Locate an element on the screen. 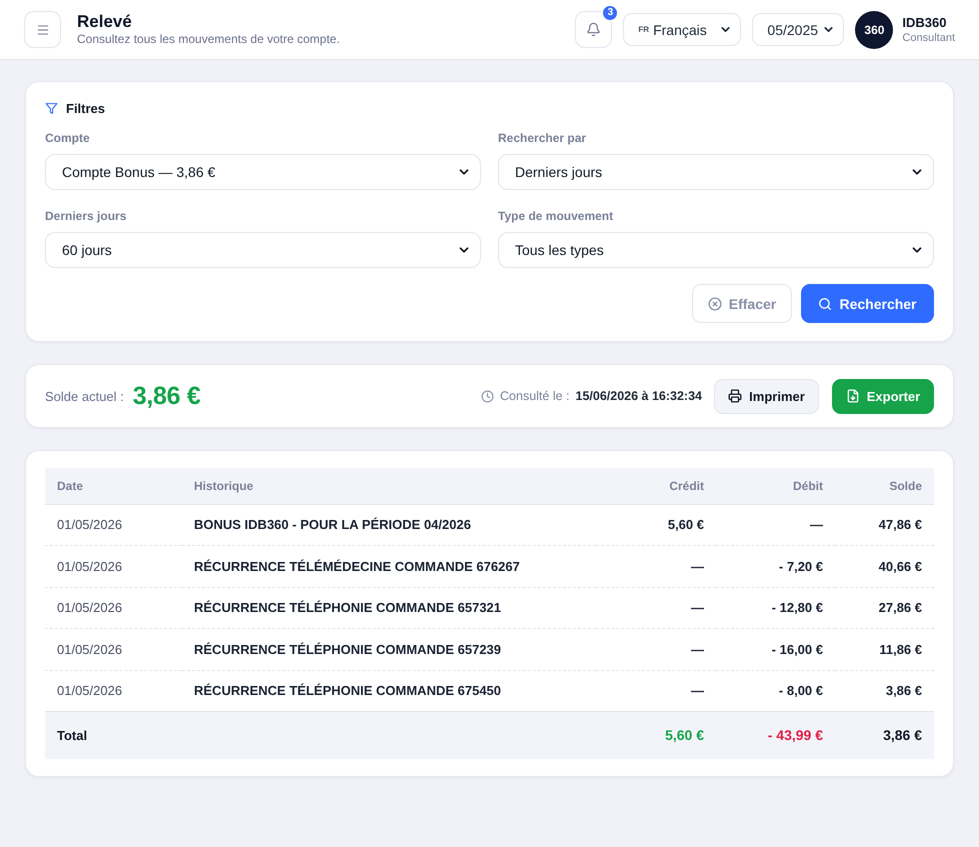  debit-cell: — is located at coordinates (775, 525).